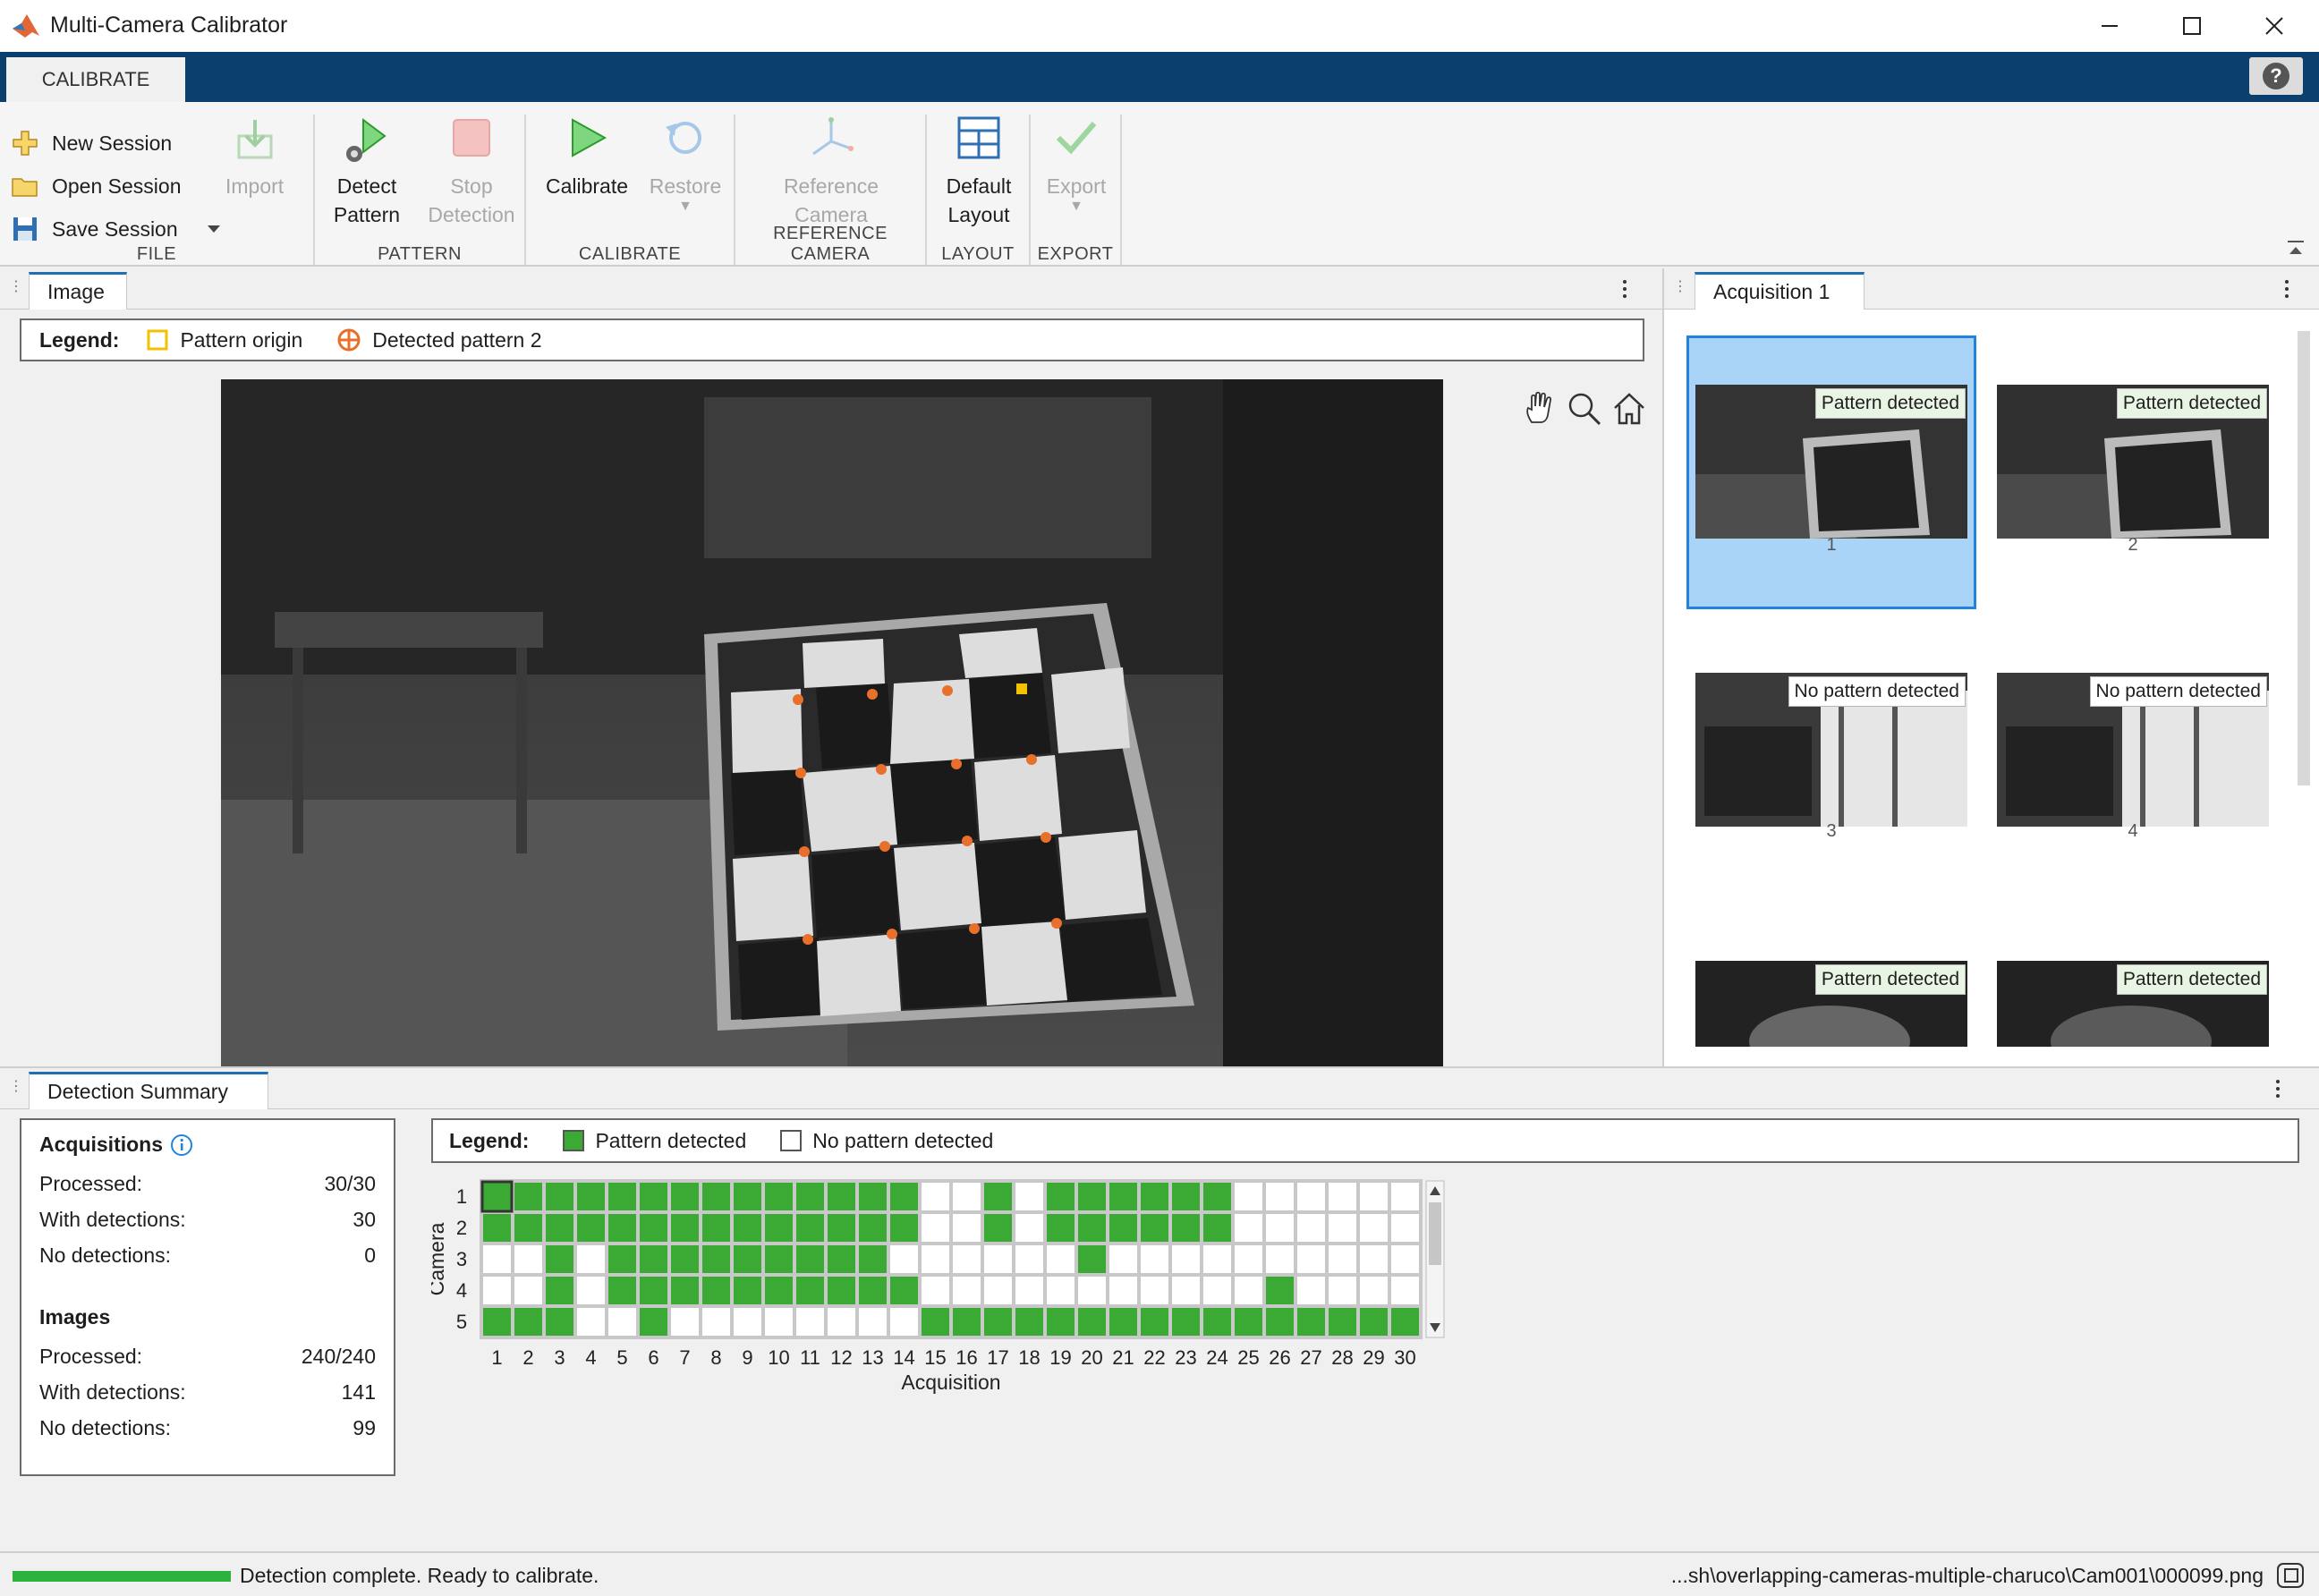  I want to click on calibrate-button: Calibrate, so click(587, 157).